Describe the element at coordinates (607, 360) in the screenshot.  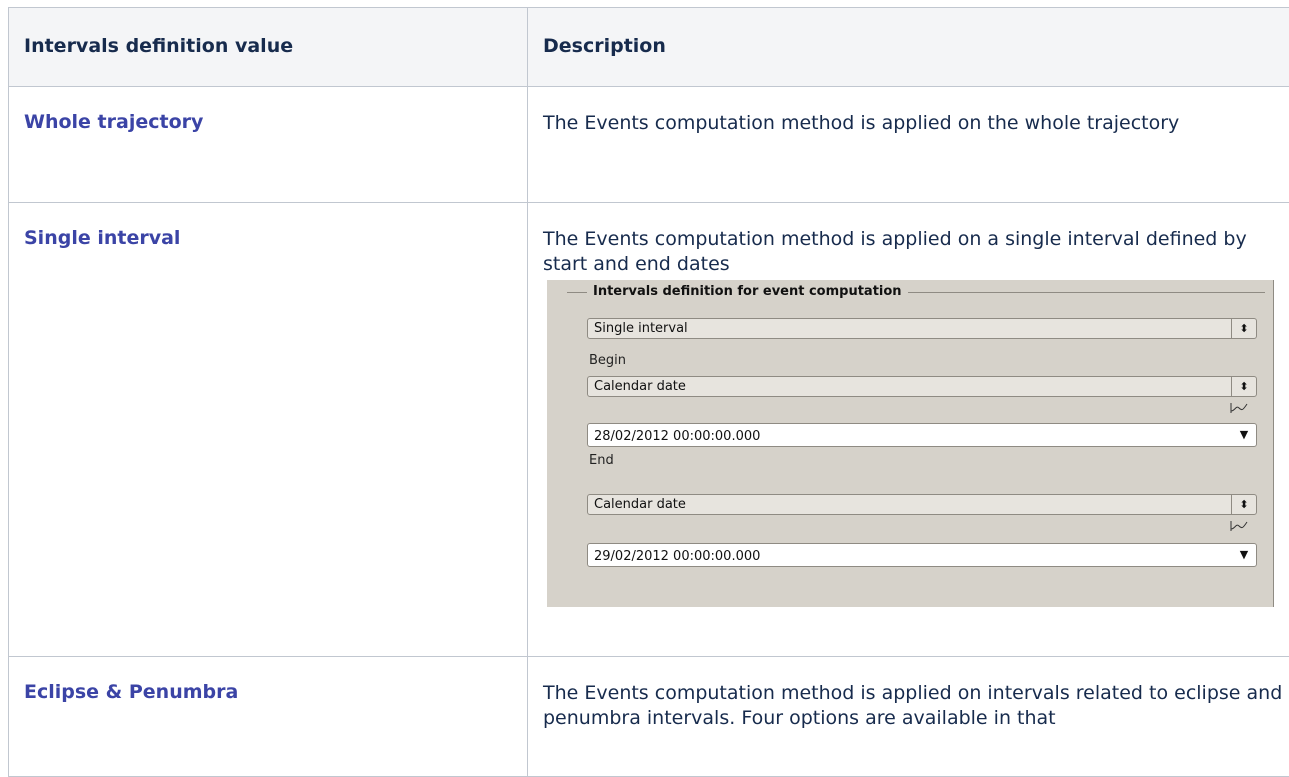
I see `begin-label: Begin` at that location.